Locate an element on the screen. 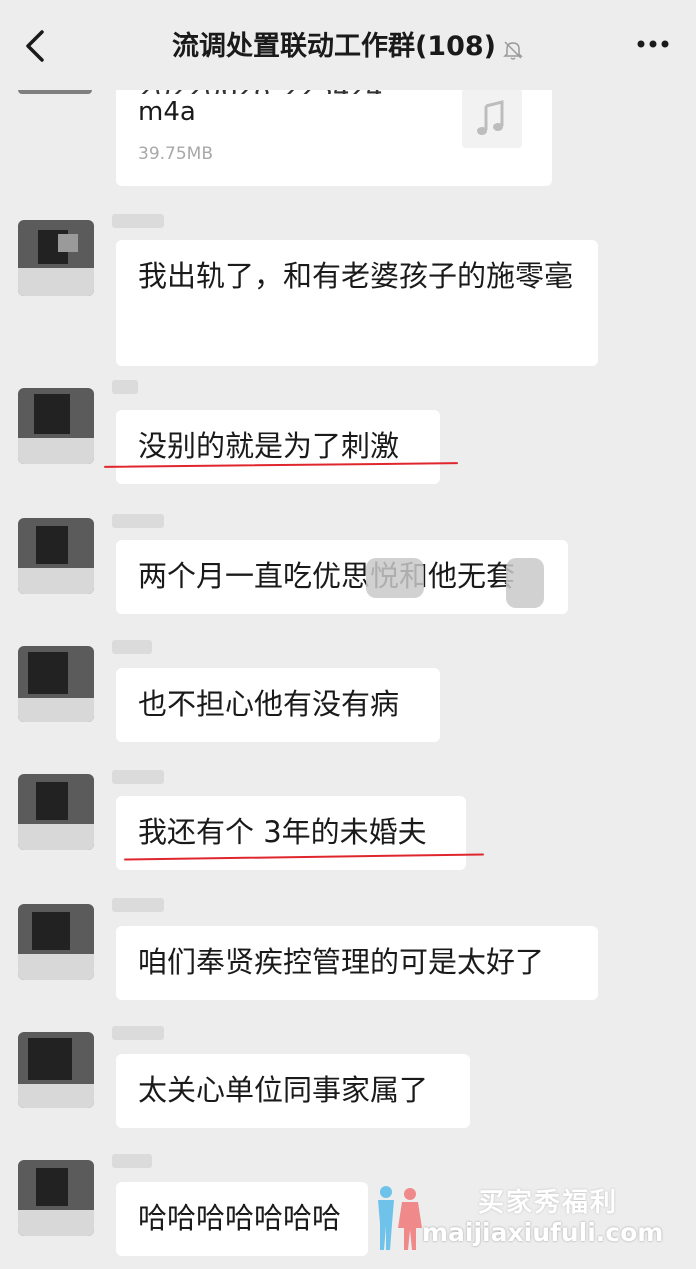  message-bubble: 哈哈哈哈哈哈哈 is located at coordinates (242, 1219).